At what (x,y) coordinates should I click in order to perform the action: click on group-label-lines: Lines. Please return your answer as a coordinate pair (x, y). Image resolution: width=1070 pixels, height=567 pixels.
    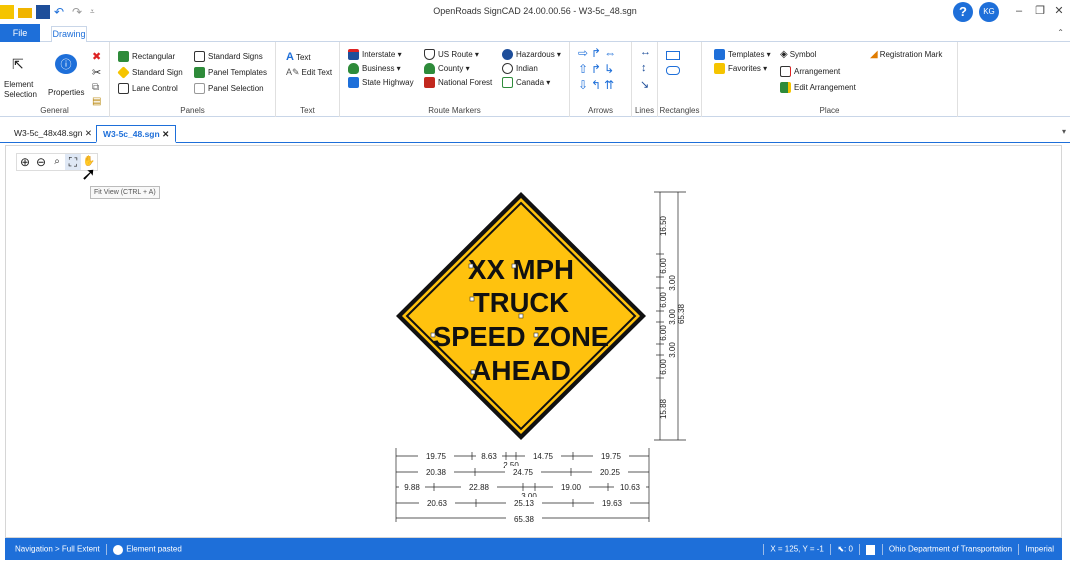
    Looking at the image, I should click on (644, 110).